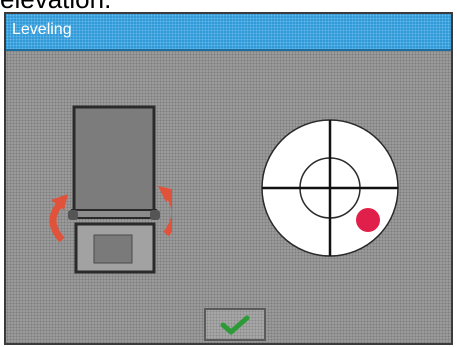  Describe the element at coordinates (368, 220) in the screenshot. I see `level-bubble-dot` at that location.